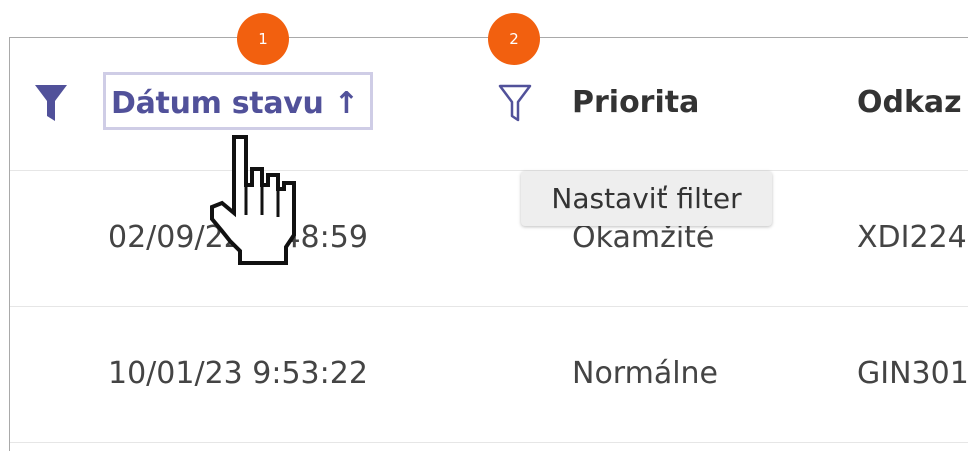 The width and height of the screenshot is (968, 451). What do you see at coordinates (912, 373) in the screenshot?
I see `cell-reference: GIN301` at bounding box center [912, 373].